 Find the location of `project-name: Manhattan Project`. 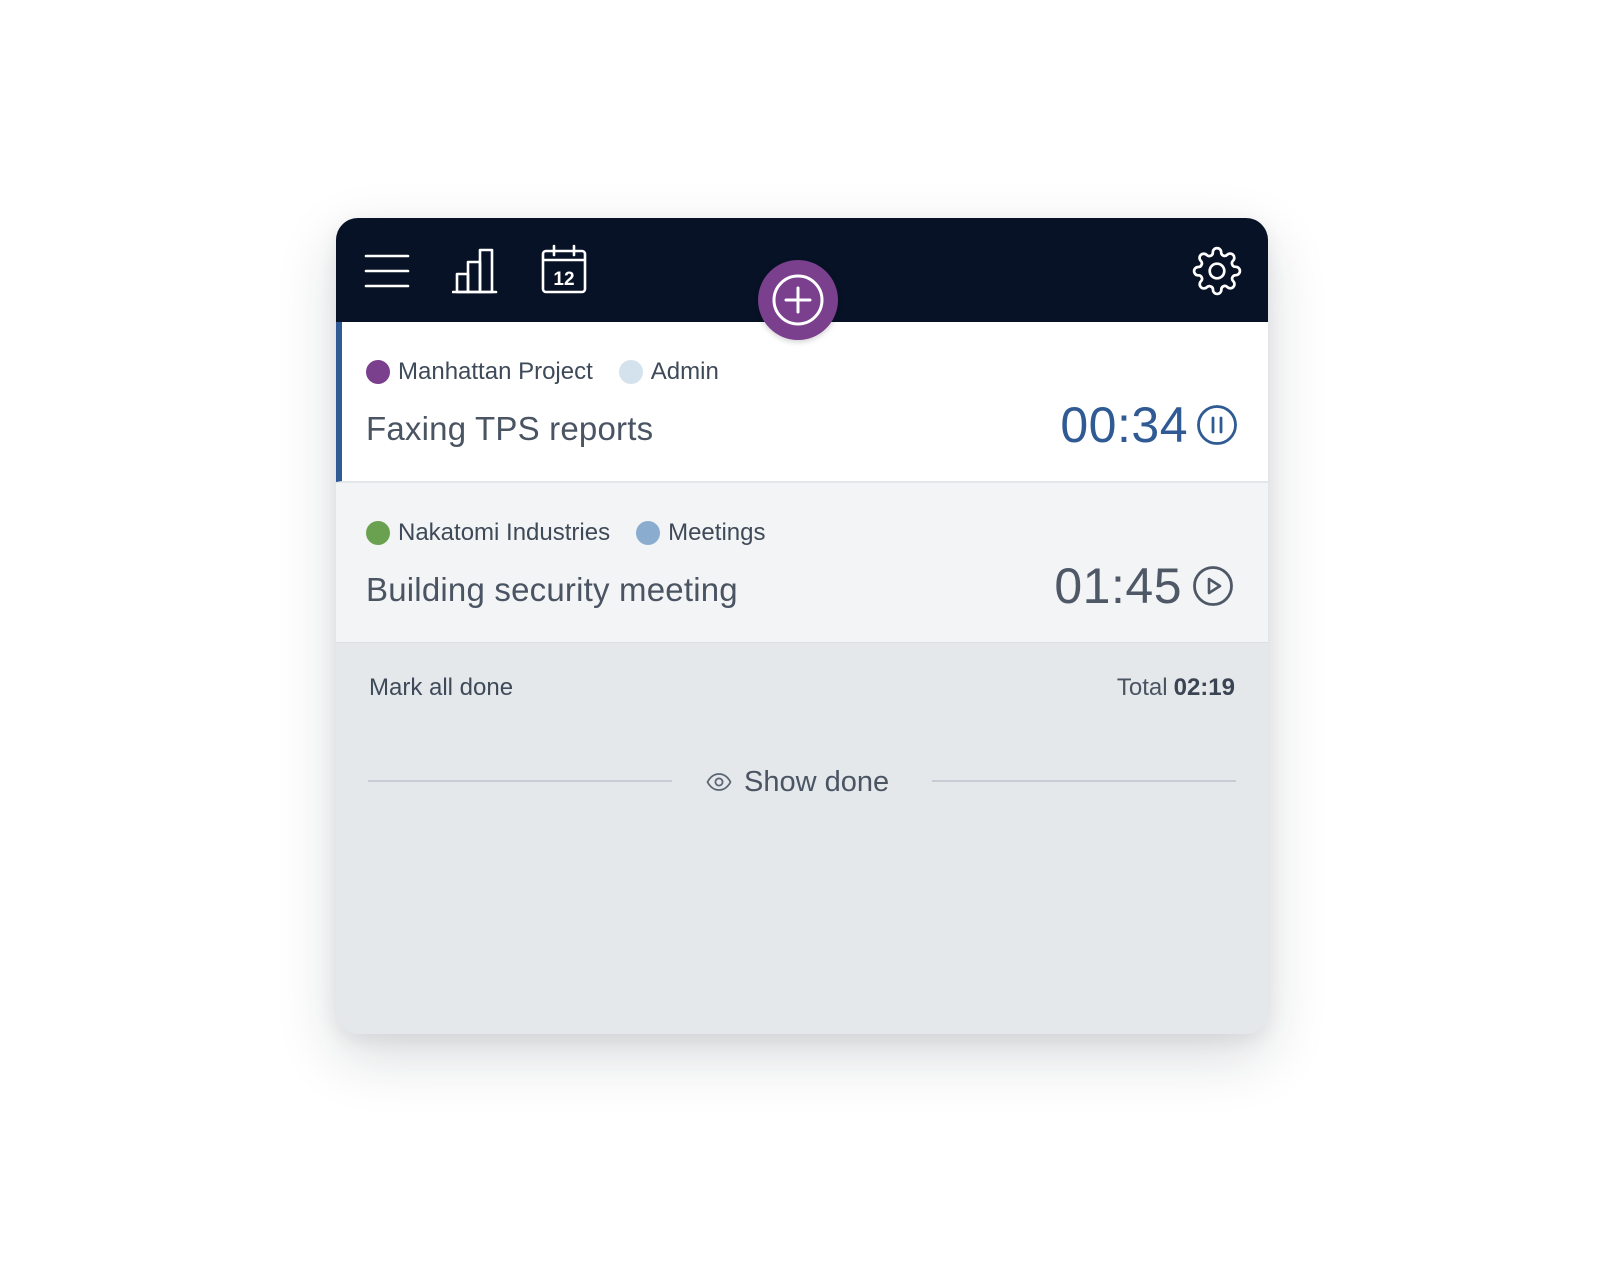

project-name: Manhattan Project is located at coordinates (495, 371).